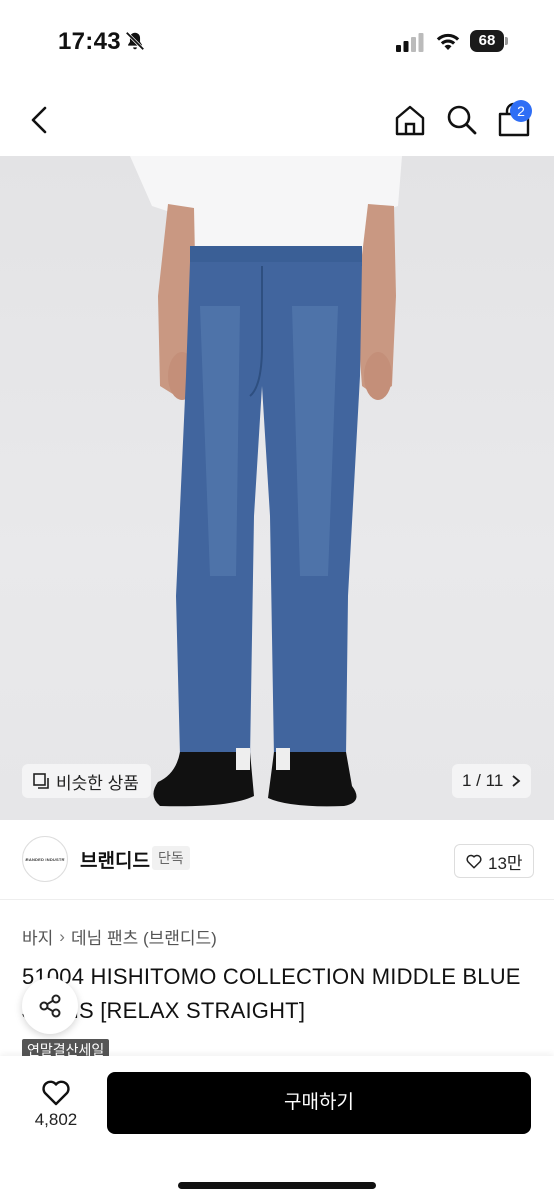  I want to click on similar-icon, so click(41, 781).